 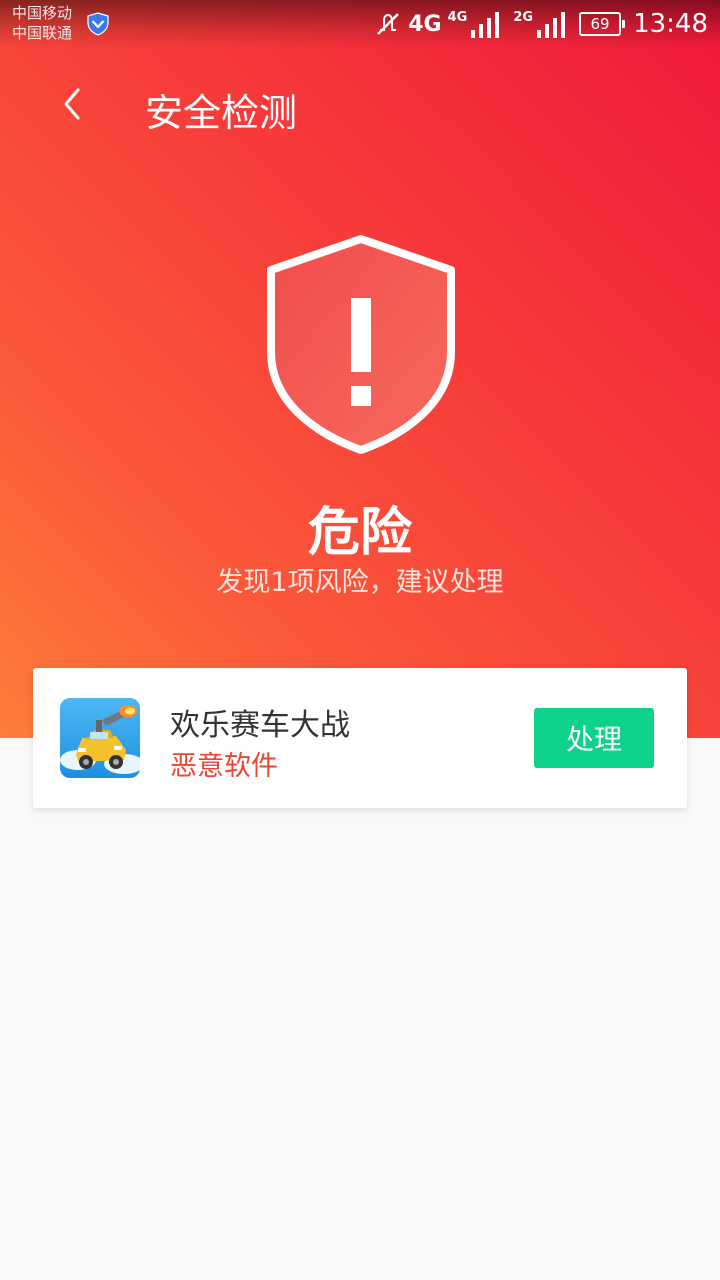 I want to click on chevron-left-icon, so click(x=72, y=104).